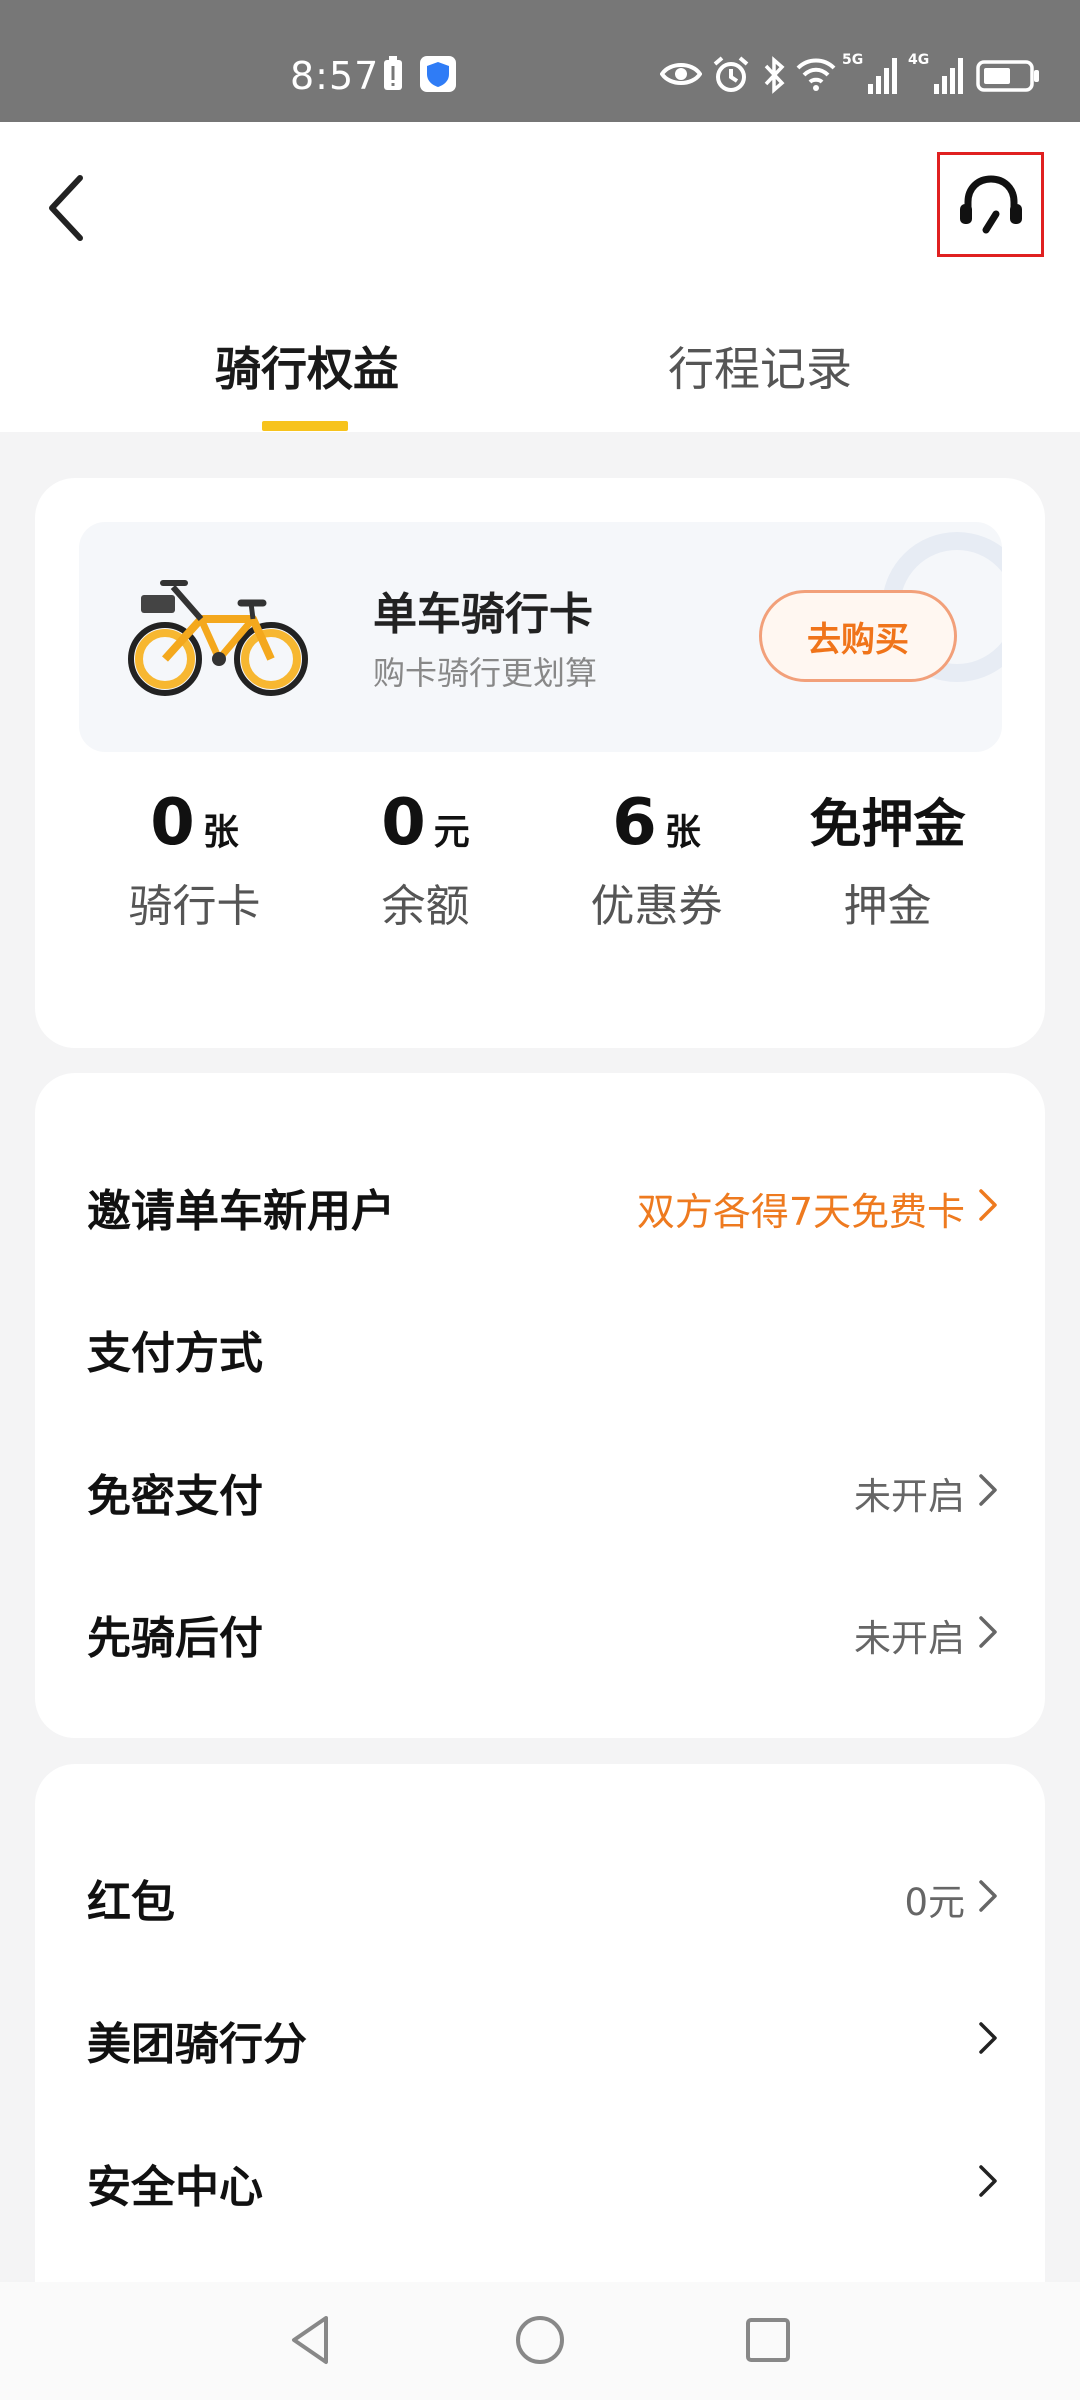  What do you see at coordinates (540, 1630) in the screenshot?
I see `list-item-ride-first-pay-later: 先骑后付 未开启` at bounding box center [540, 1630].